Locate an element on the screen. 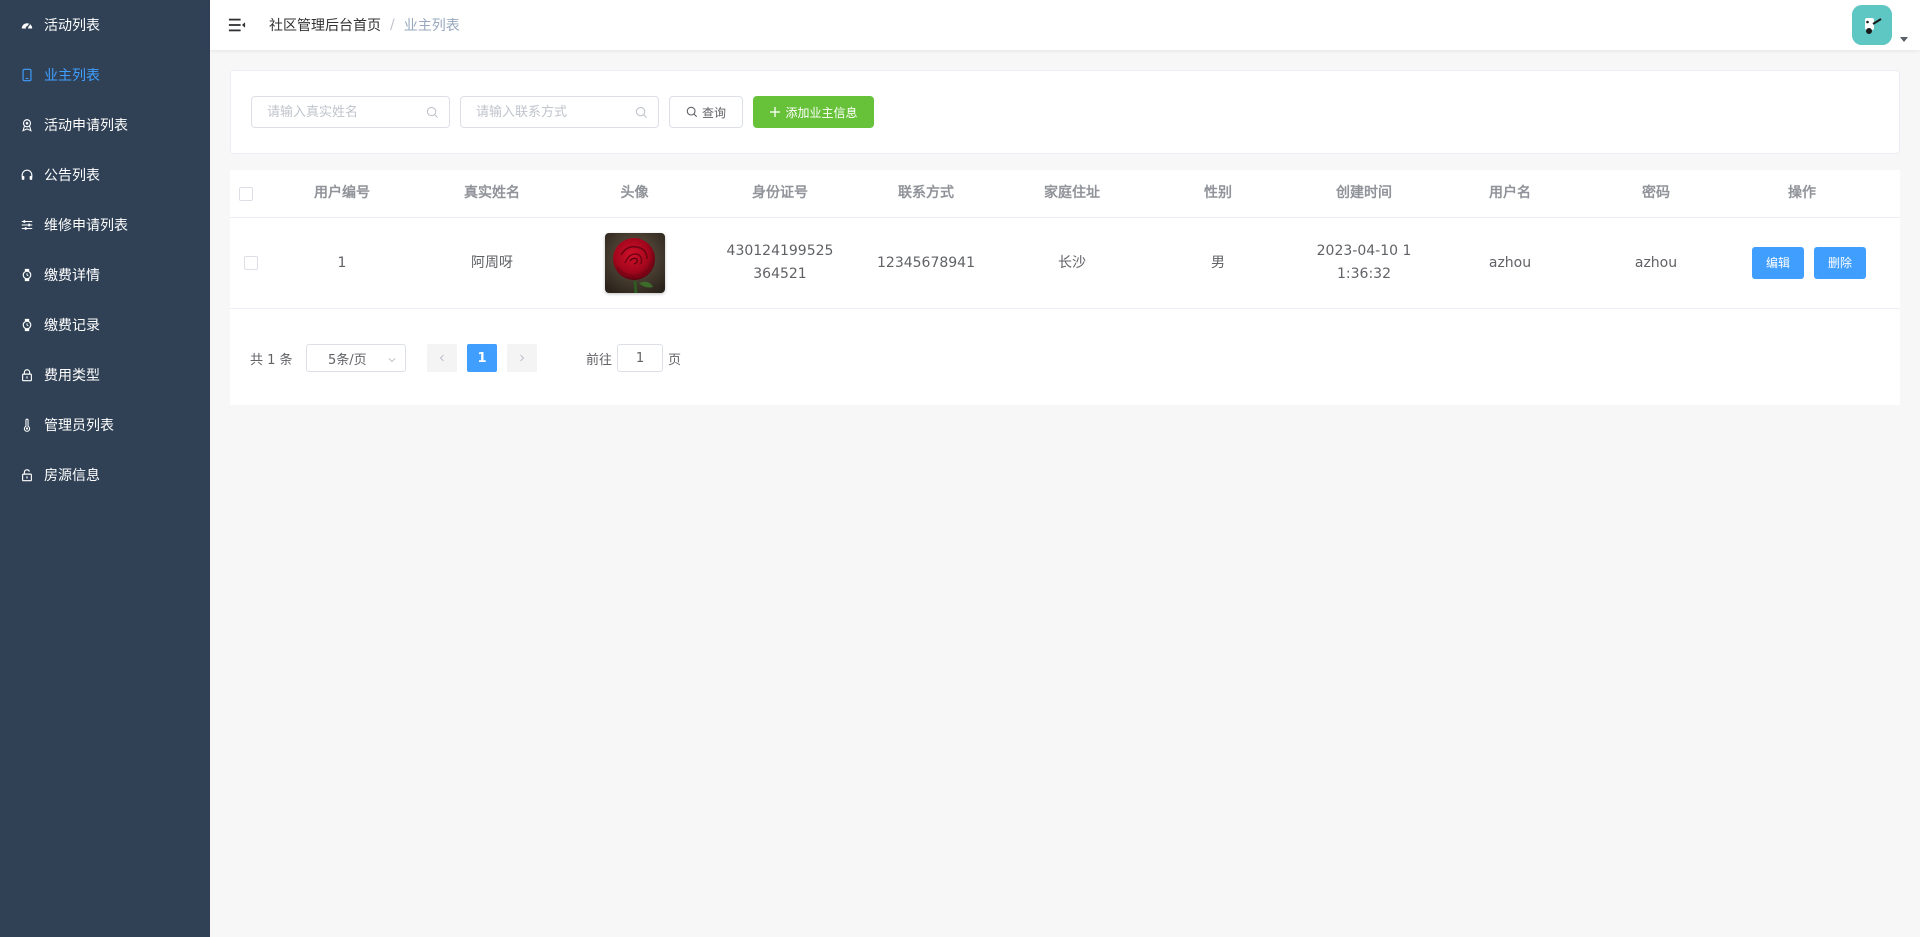  medal-icon is located at coordinates (27, 125).